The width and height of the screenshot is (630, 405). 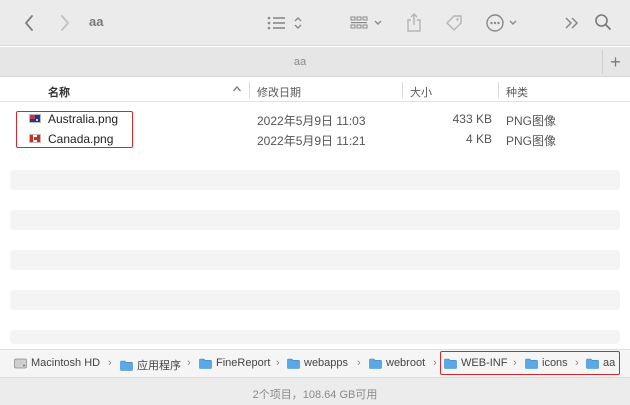 I want to click on column-header-row: 名称 修改日期 大小 种类, so click(x=315, y=90).